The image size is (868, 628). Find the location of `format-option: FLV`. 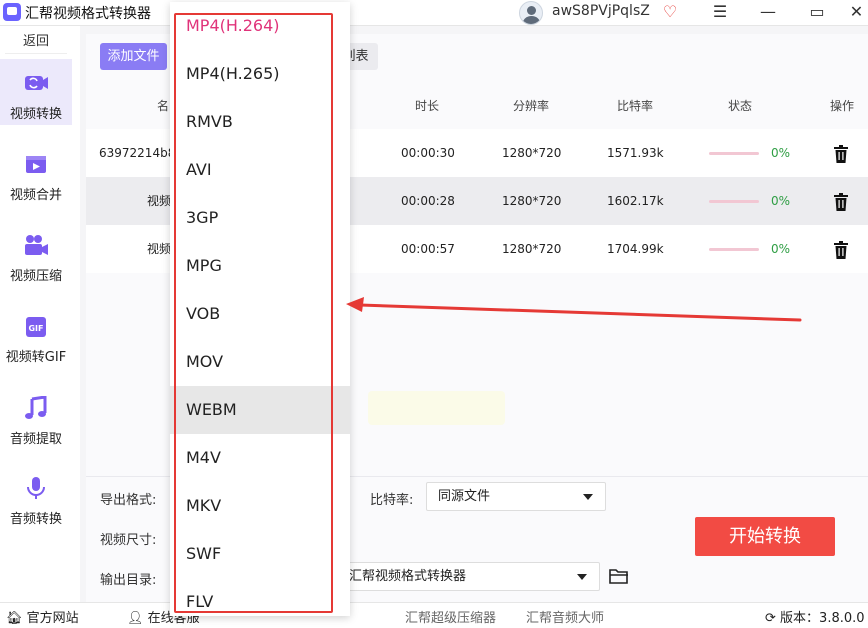

format-option: FLV is located at coordinates (260, 597).